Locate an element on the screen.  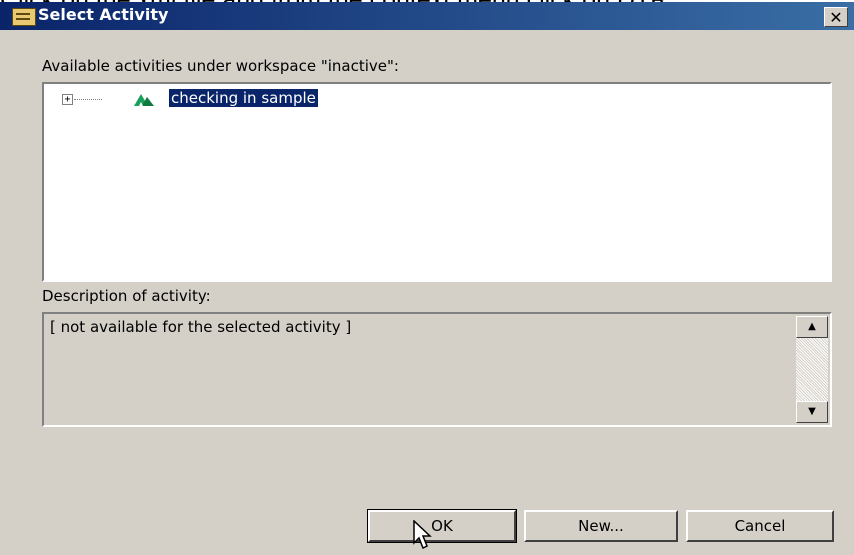
scroll-up-button: ▲ is located at coordinates (812, 327).